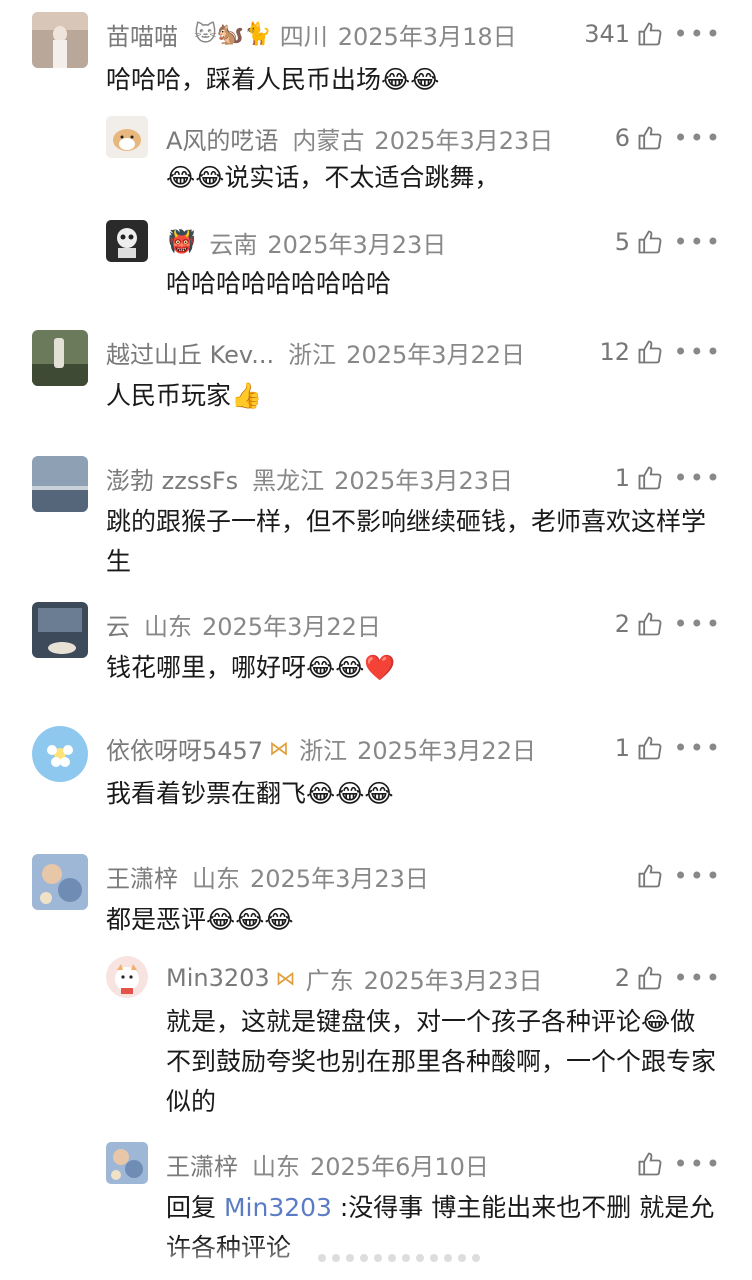 Image resolution: width=752 pixels, height=1280 pixels. What do you see at coordinates (323, 750) in the screenshot?
I see `location: 浙江` at bounding box center [323, 750].